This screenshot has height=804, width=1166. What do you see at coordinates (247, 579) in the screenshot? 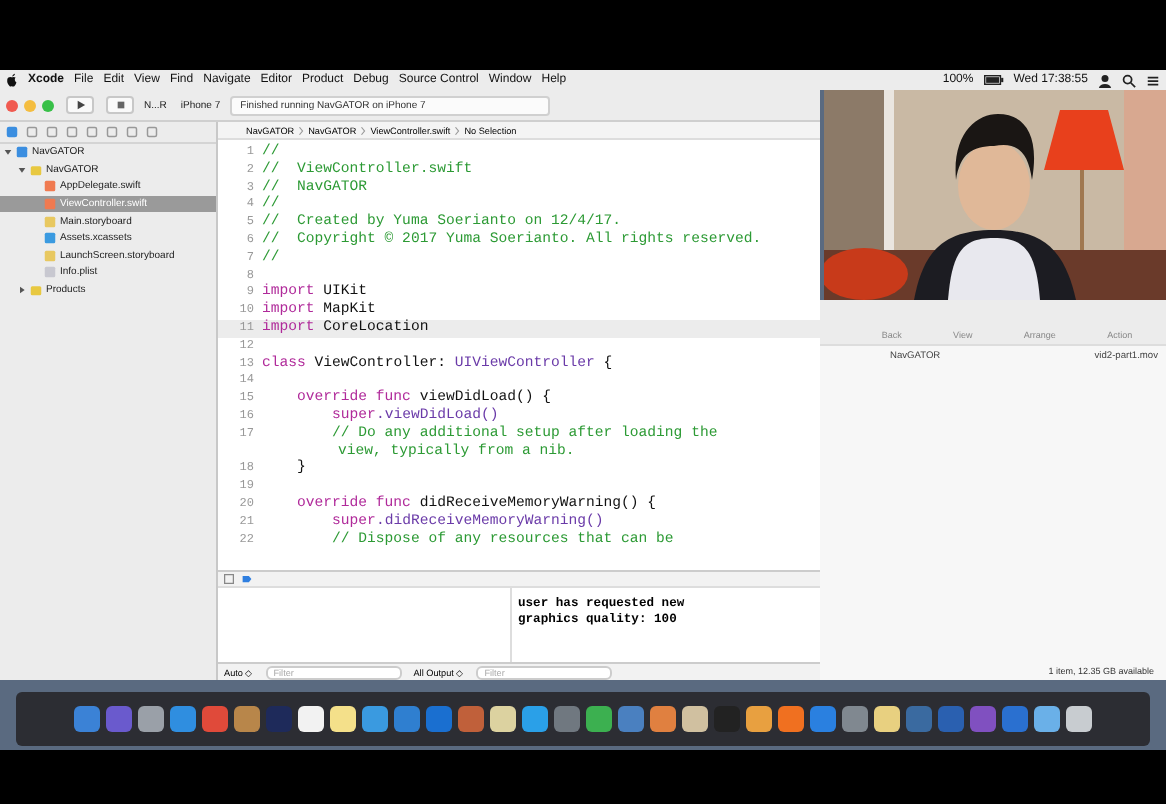
I see `breakpoint-icon` at bounding box center [247, 579].